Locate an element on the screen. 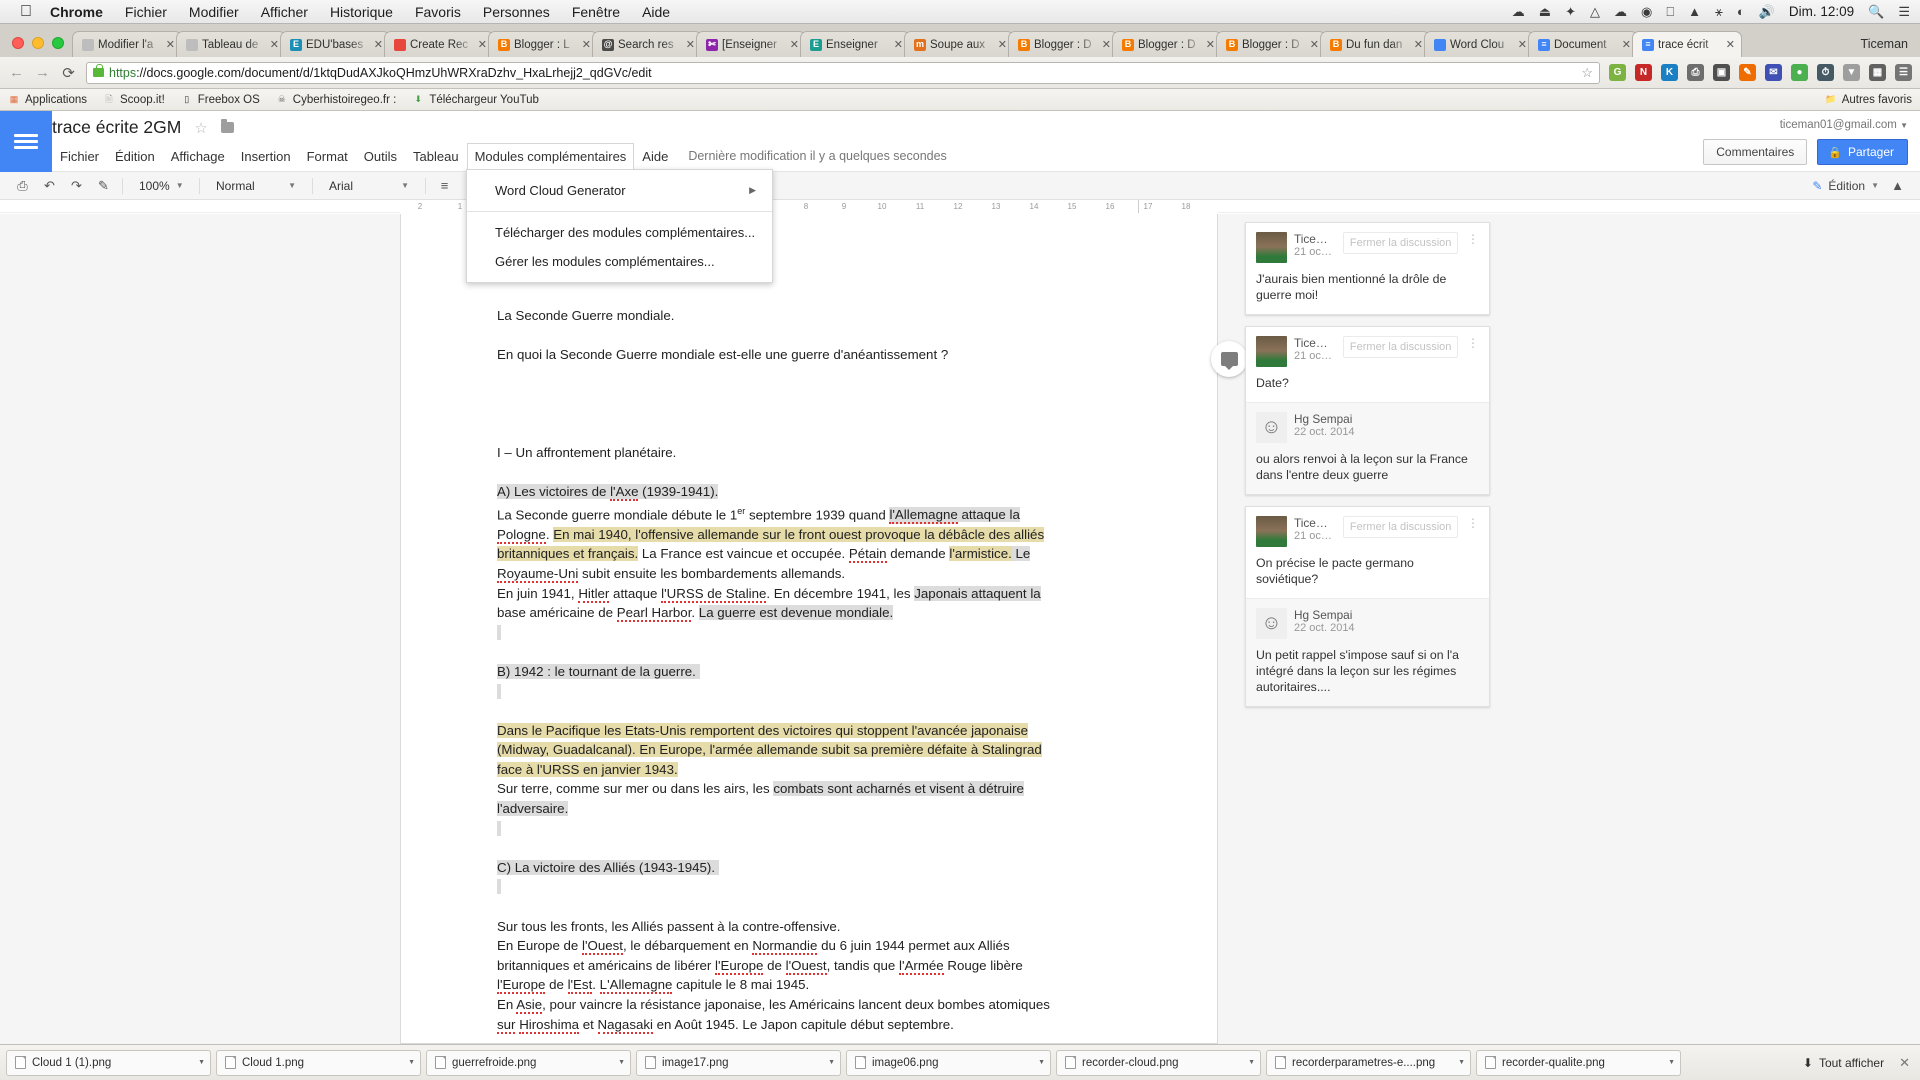 This screenshot has width=1920, height=1080. menu-historique: Historique is located at coordinates (361, 12).